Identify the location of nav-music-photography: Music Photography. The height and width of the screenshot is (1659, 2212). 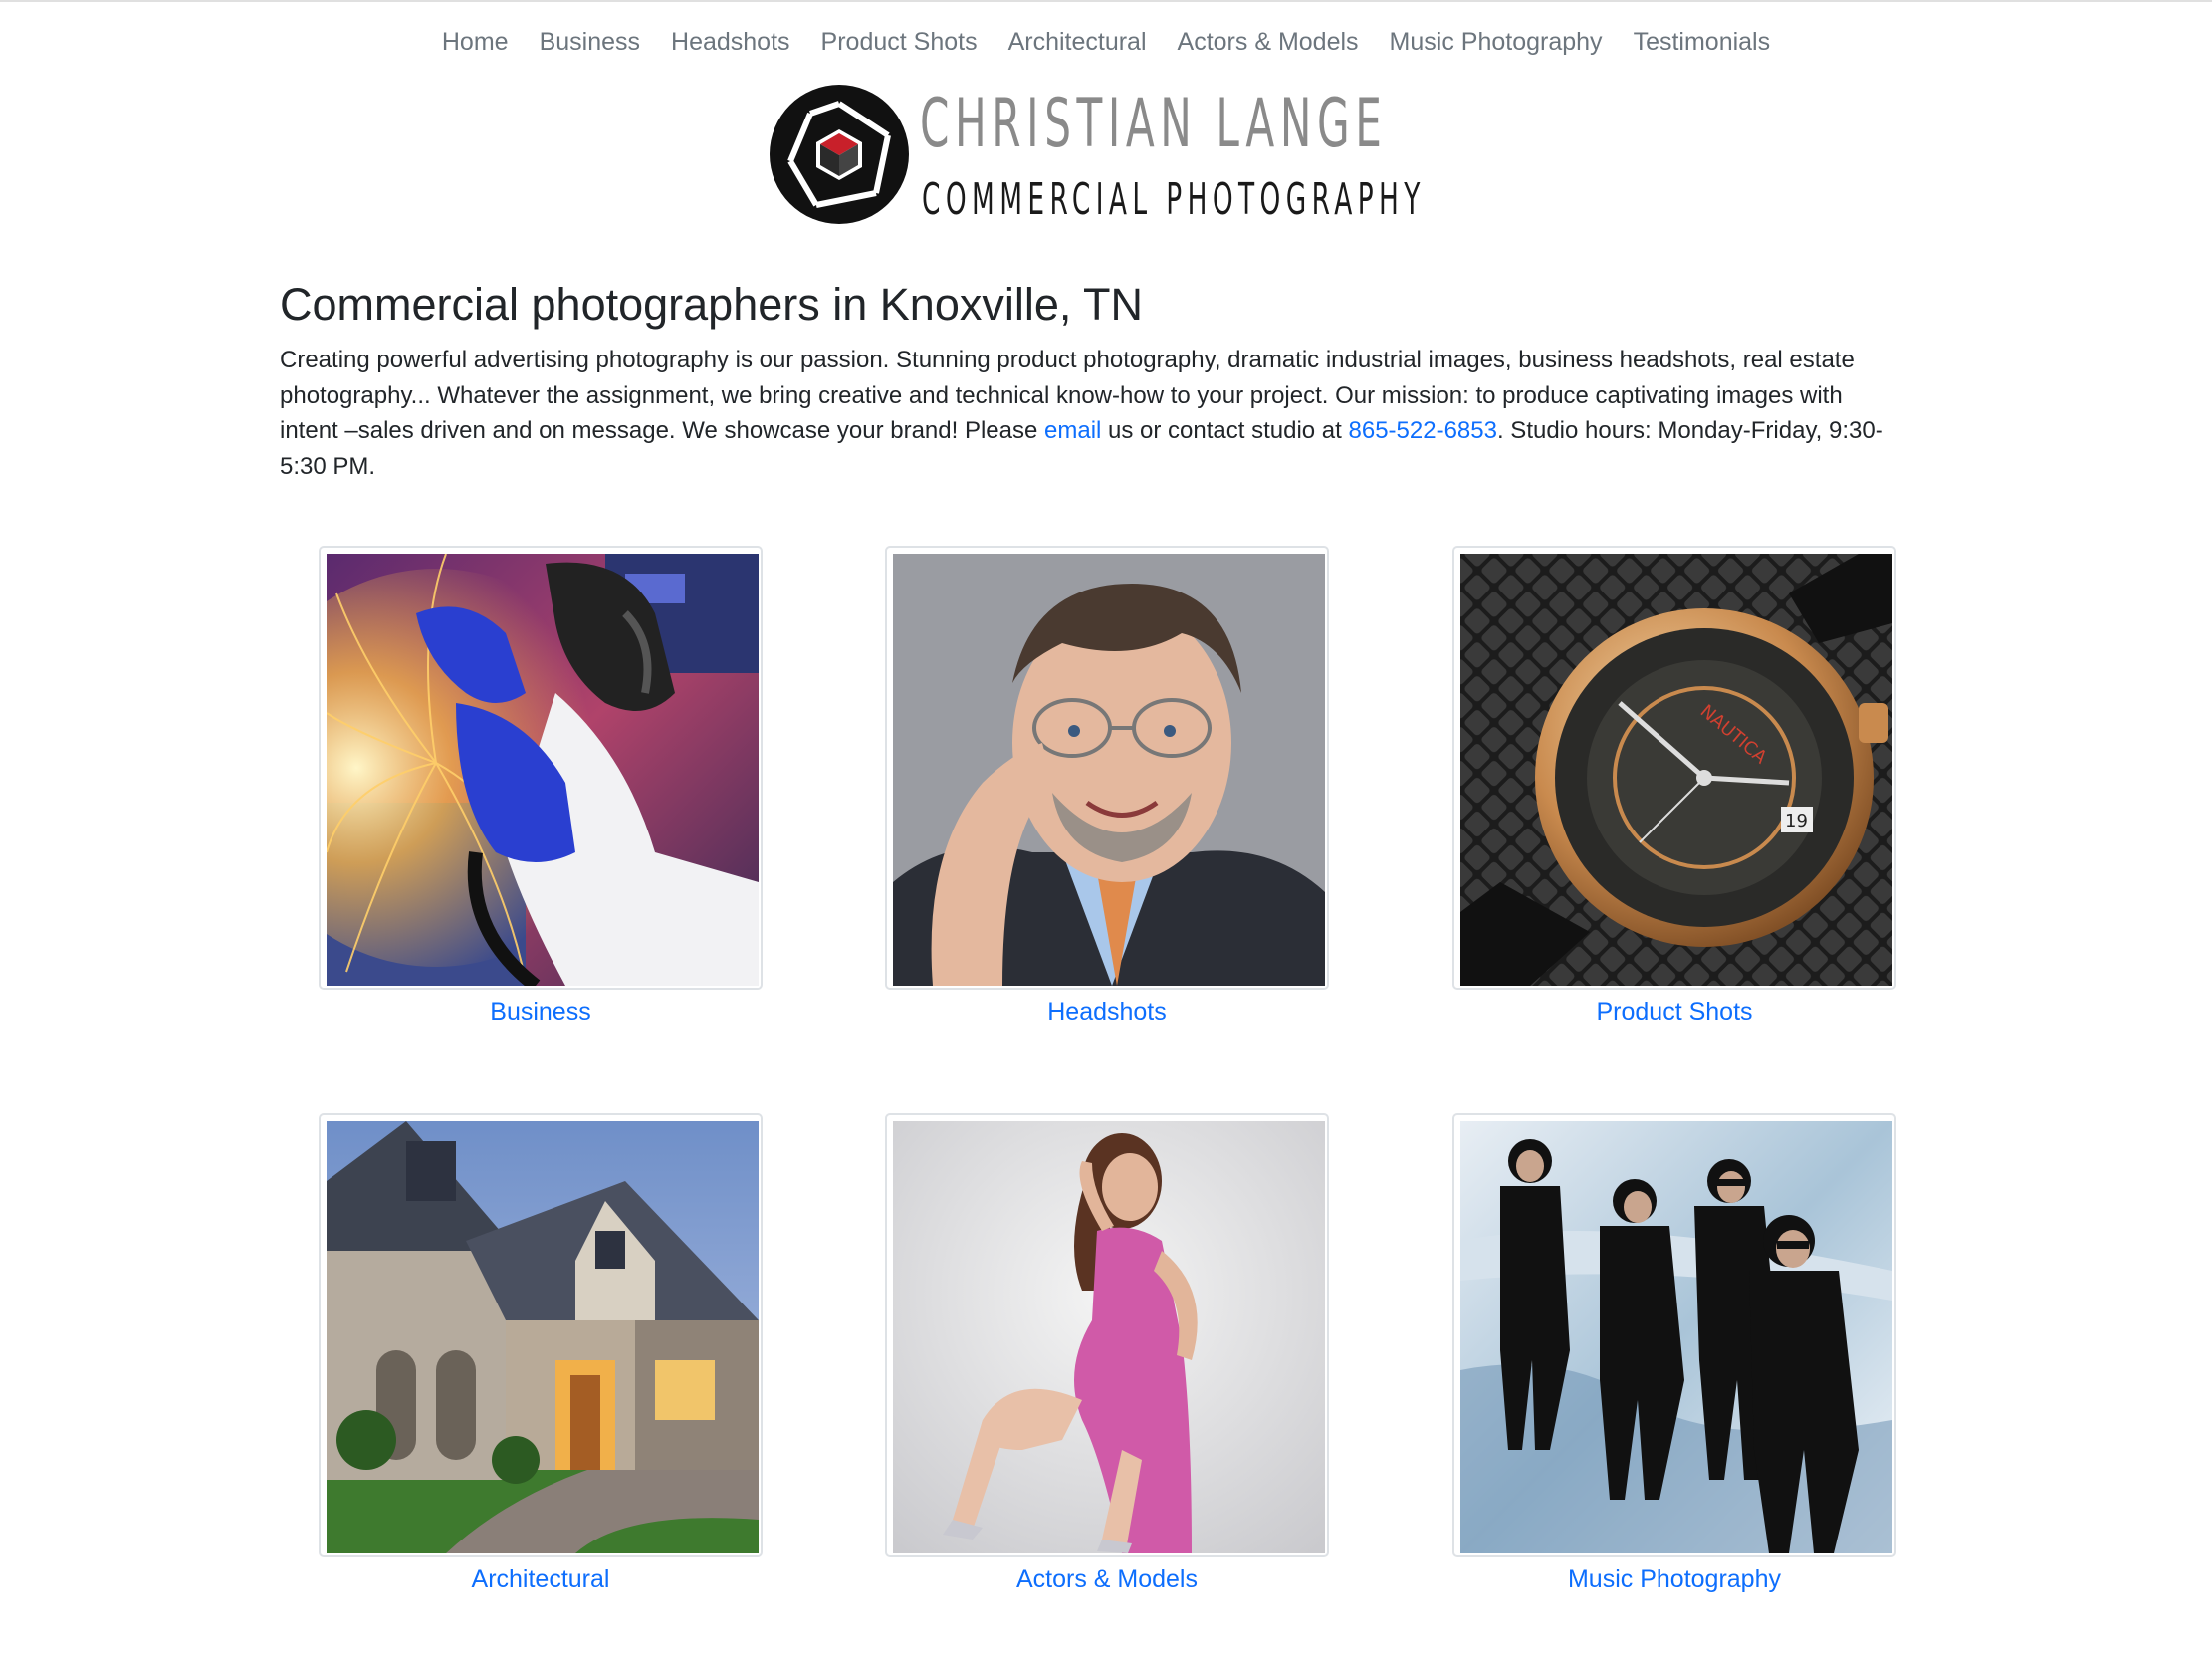
(1496, 42).